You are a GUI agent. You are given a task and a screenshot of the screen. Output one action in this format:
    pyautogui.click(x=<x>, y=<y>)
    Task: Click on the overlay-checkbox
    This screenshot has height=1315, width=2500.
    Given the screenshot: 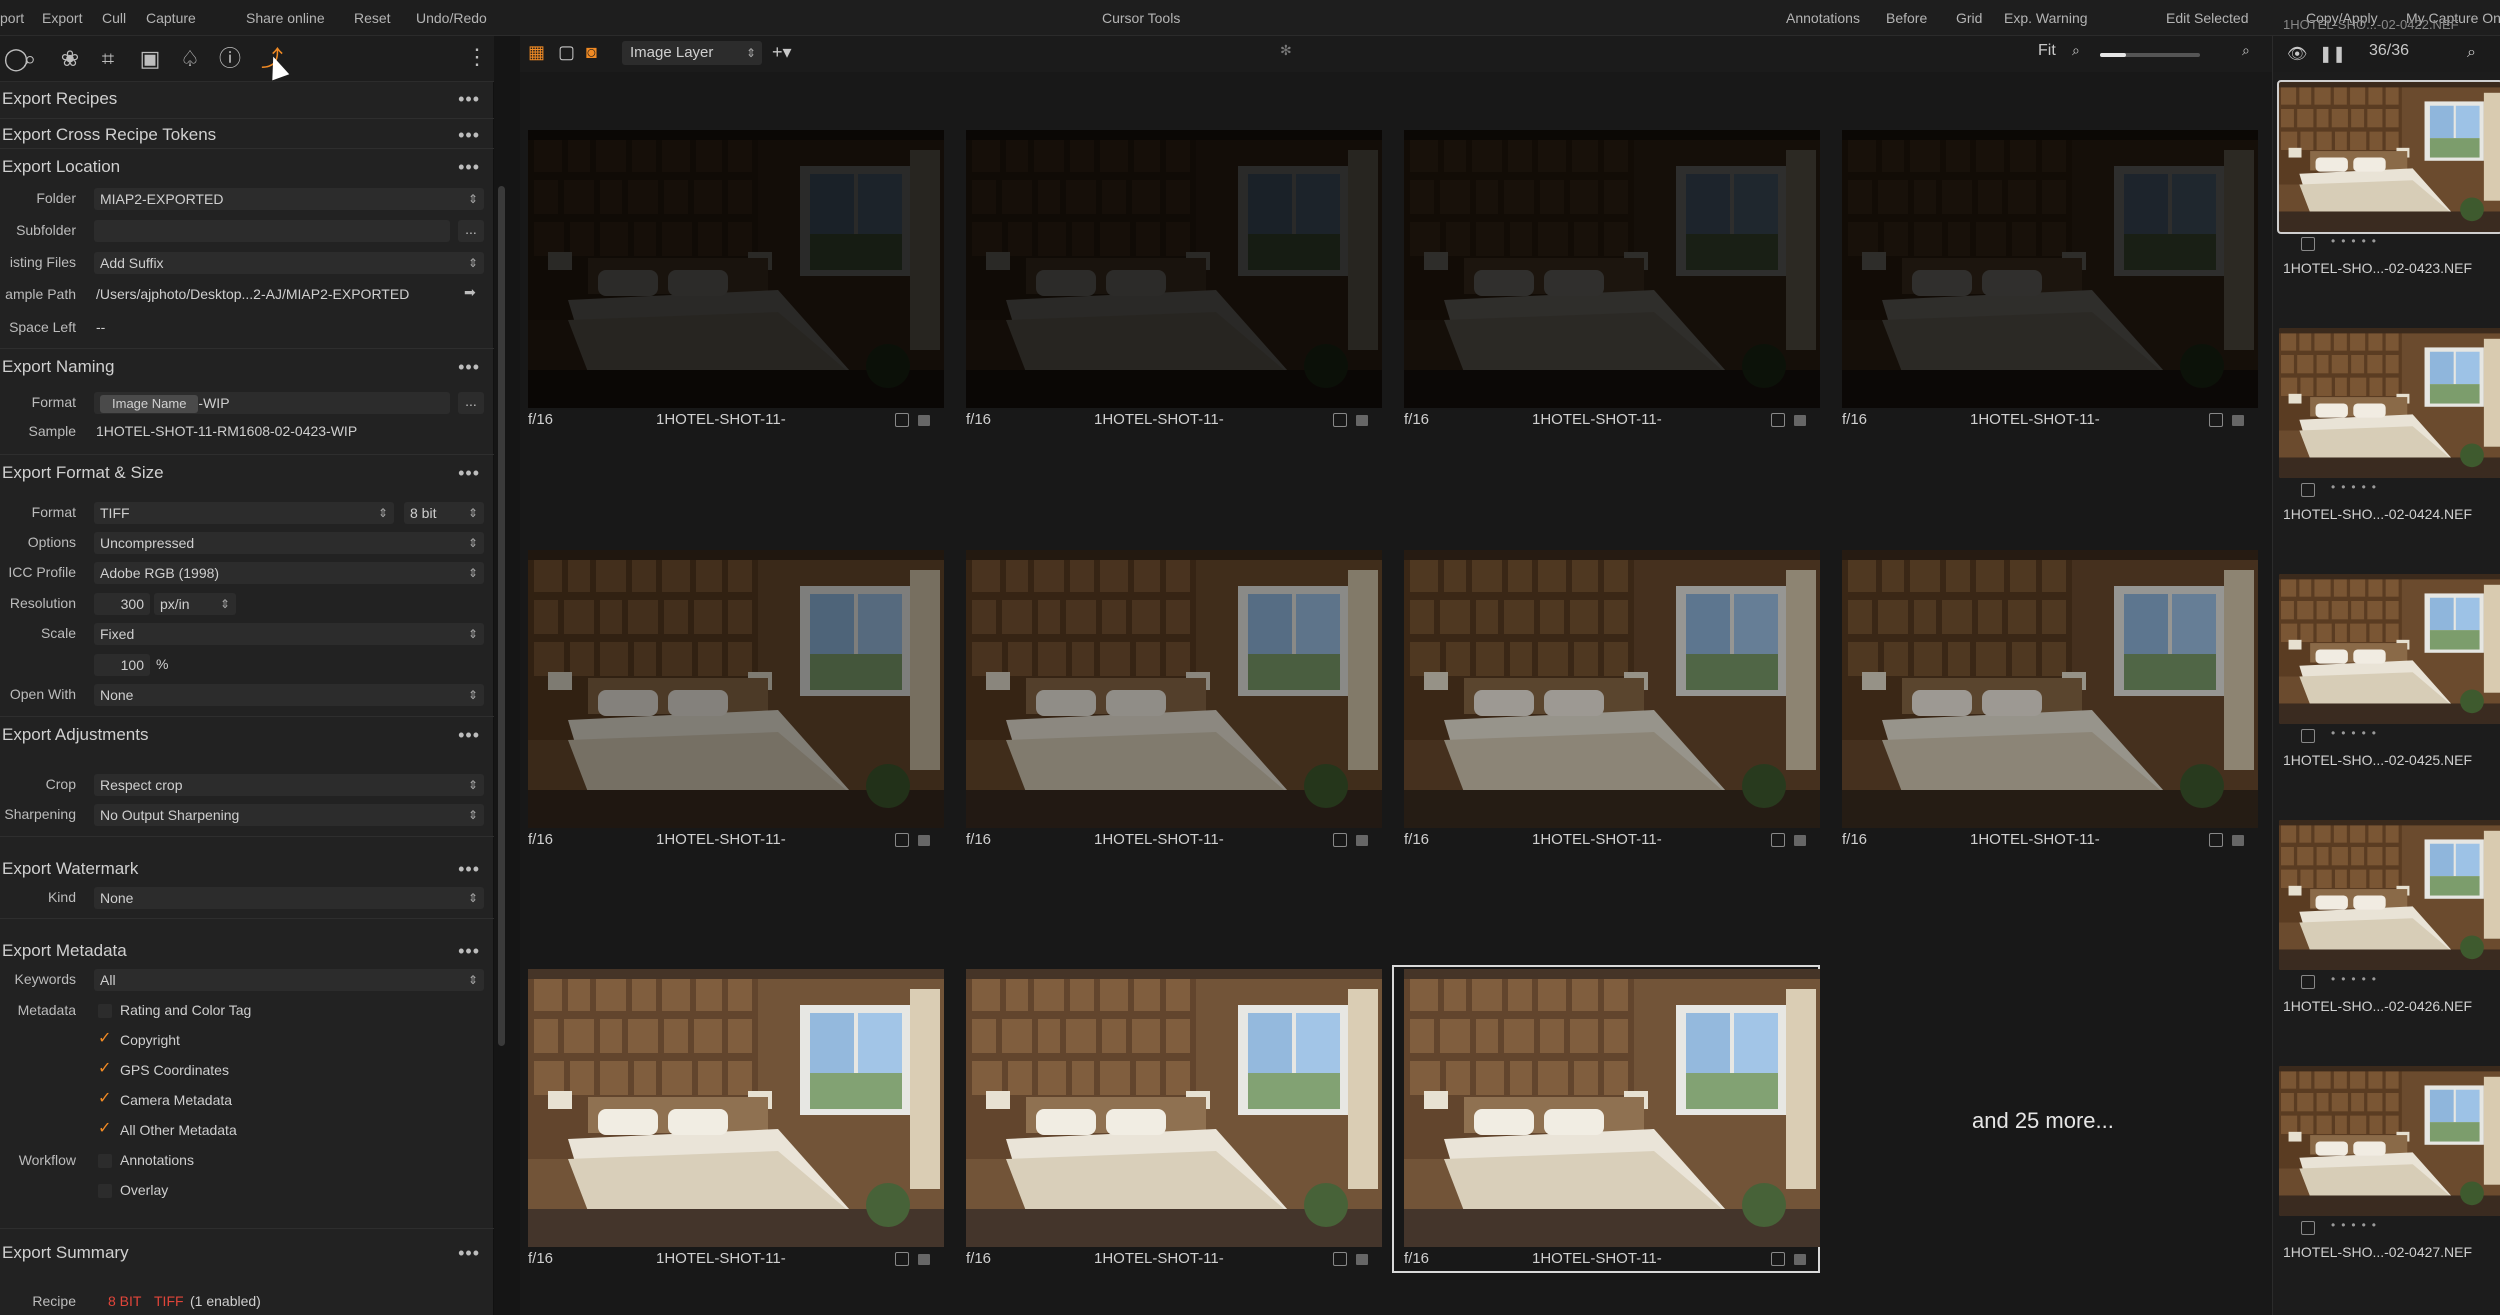 What is the action you would take?
    pyautogui.click(x=105, y=1191)
    